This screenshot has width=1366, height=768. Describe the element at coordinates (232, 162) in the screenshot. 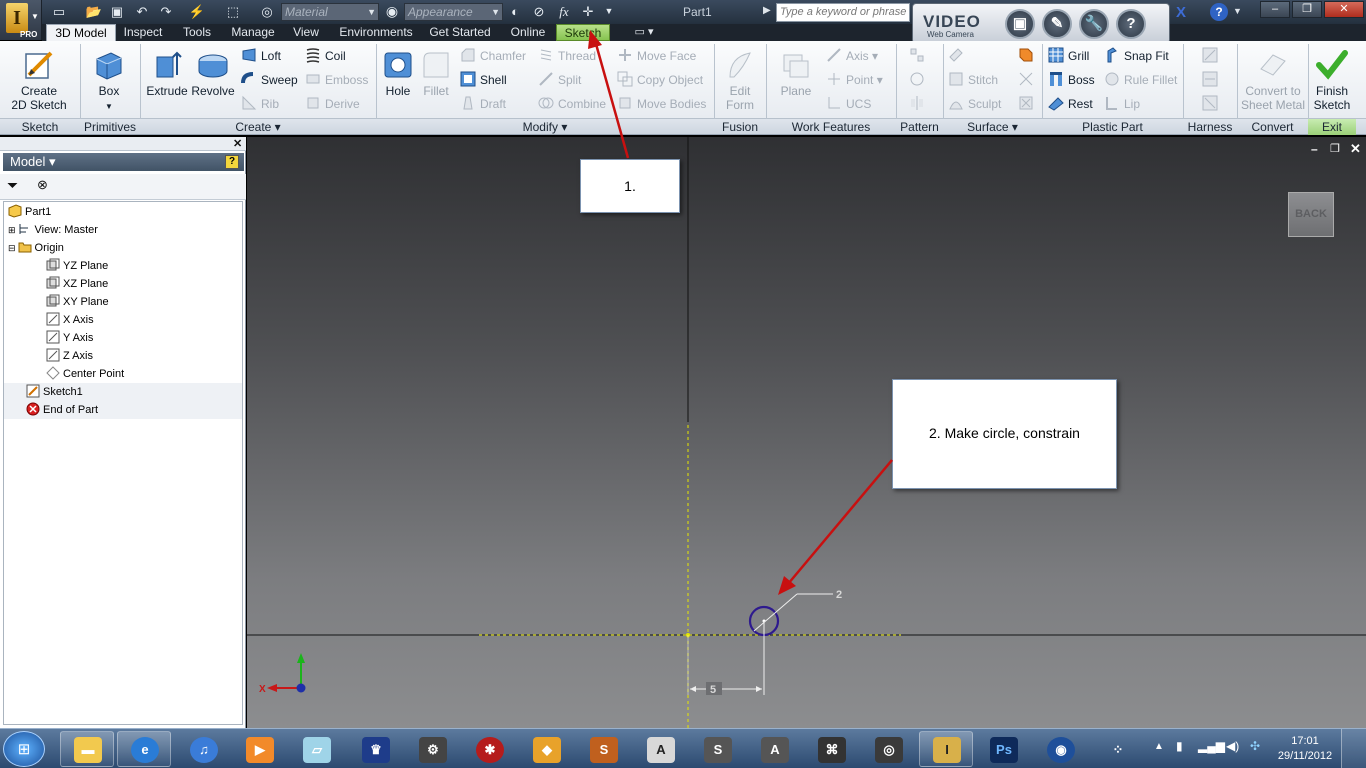

I see `browser-help-icon: ?` at that location.